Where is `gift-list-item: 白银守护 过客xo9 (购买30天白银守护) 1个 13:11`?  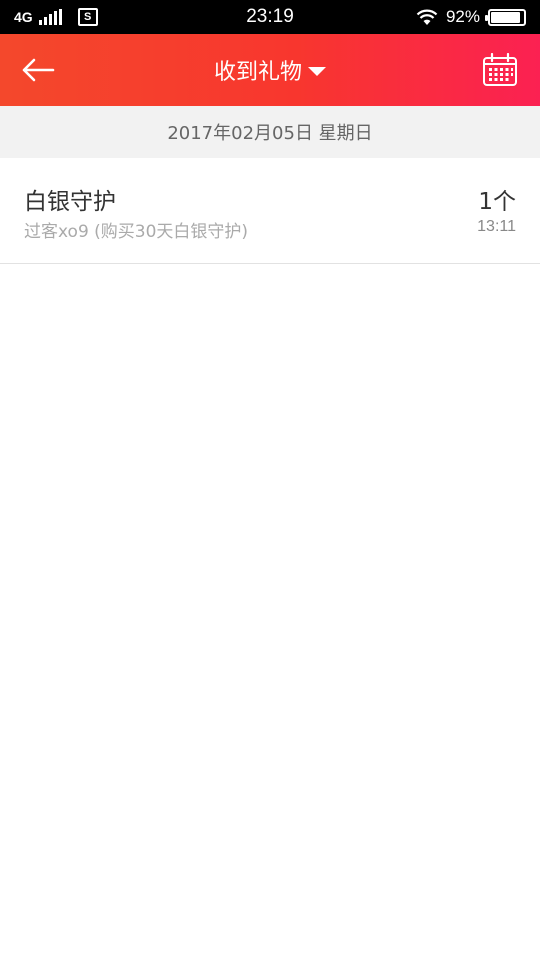 gift-list-item: 白银守护 过客xo9 (购买30天白银守护) 1个 13:11 is located at coordinates (270, 211).